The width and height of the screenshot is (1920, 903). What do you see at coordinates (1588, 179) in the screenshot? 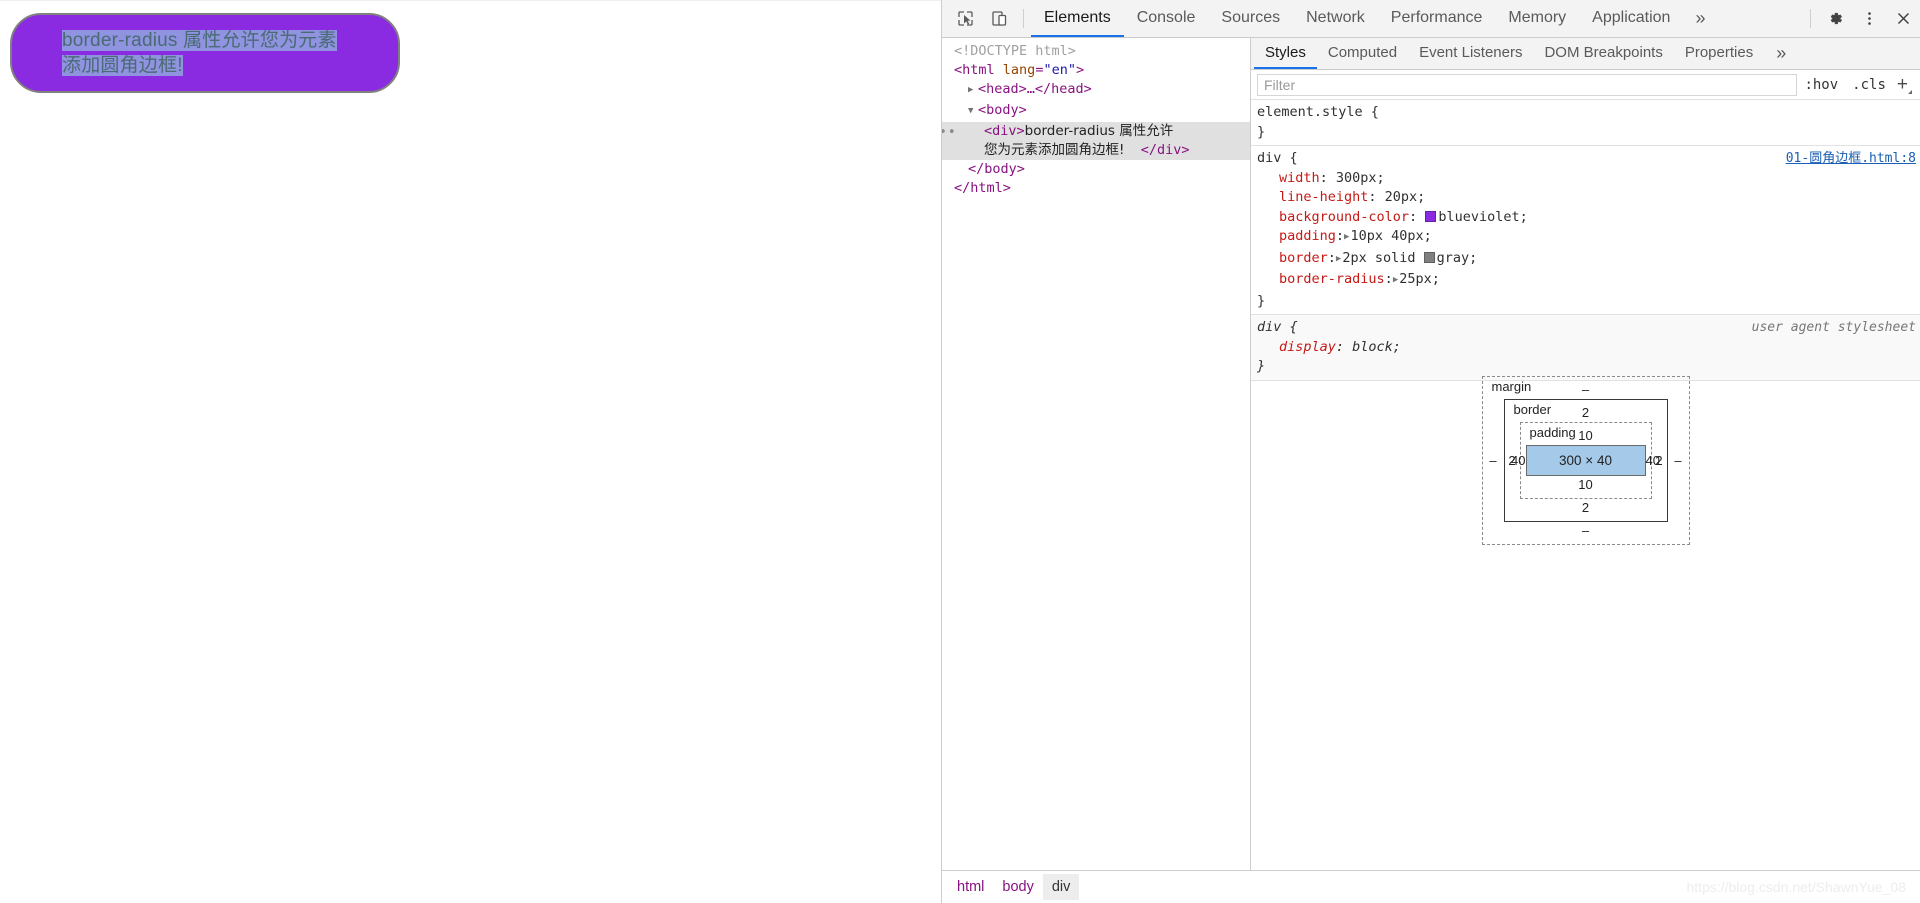
I see `declaration-width: width: 300px;` at bounding box center [1588, 179].